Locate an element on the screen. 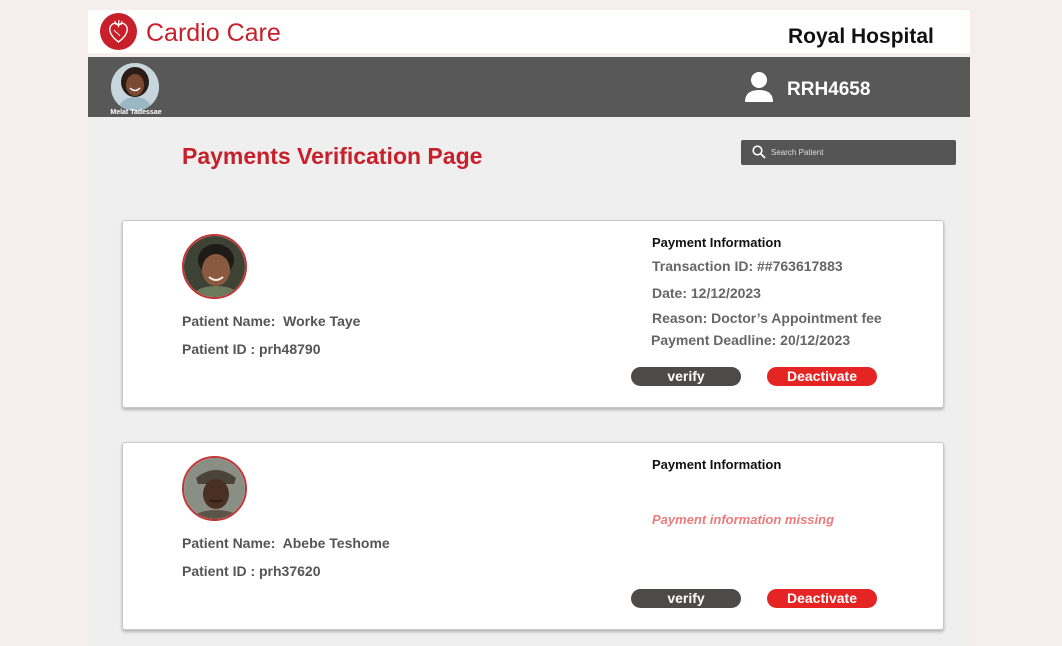  user-icon is located at coordinates (759, 89).